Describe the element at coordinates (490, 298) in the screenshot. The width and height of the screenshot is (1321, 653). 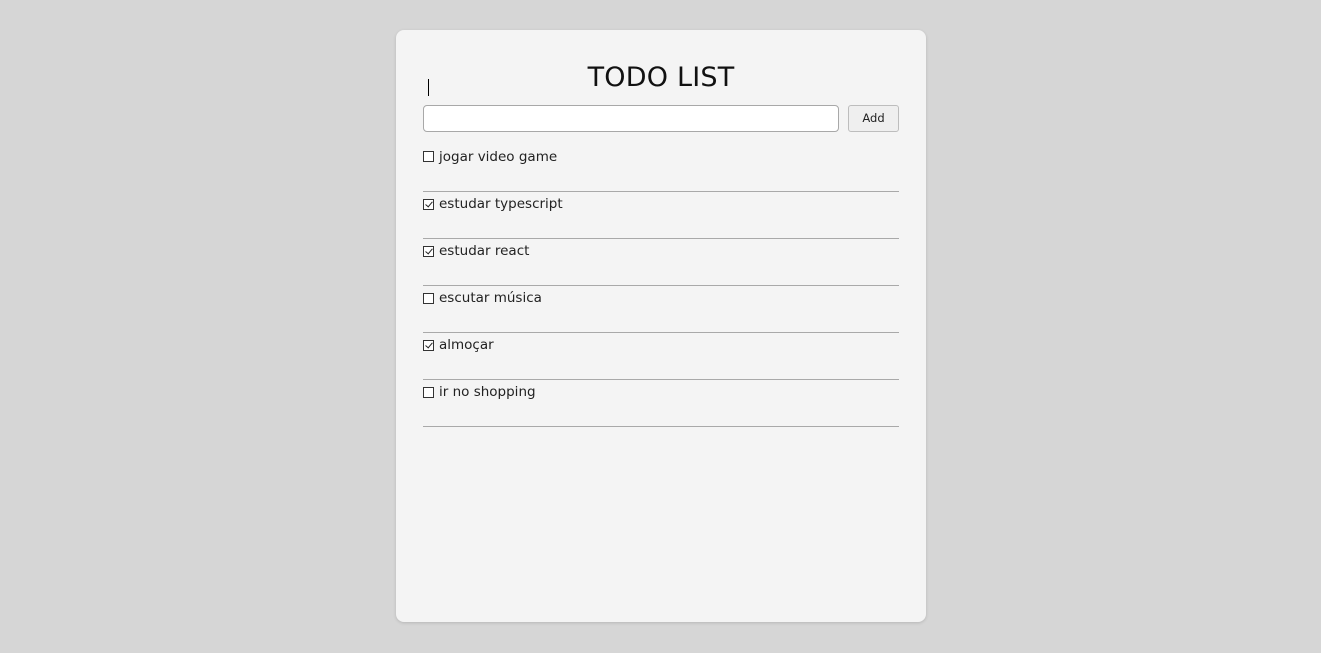
I see `todo-text: escutar música` at that location.